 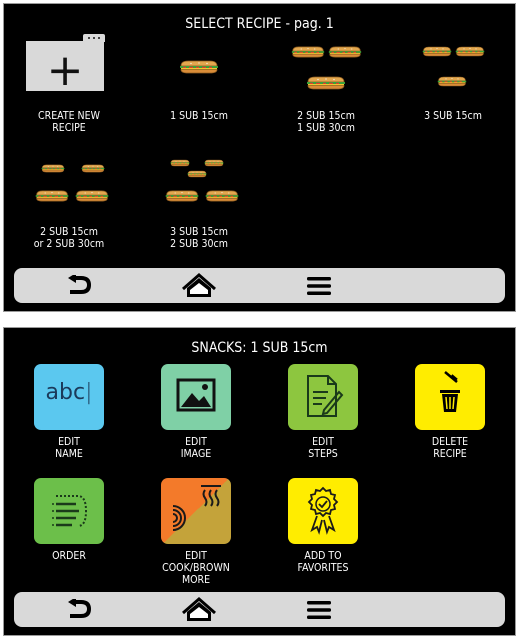 I want to click on delete-recipe-button, so click(x=450, y=397).